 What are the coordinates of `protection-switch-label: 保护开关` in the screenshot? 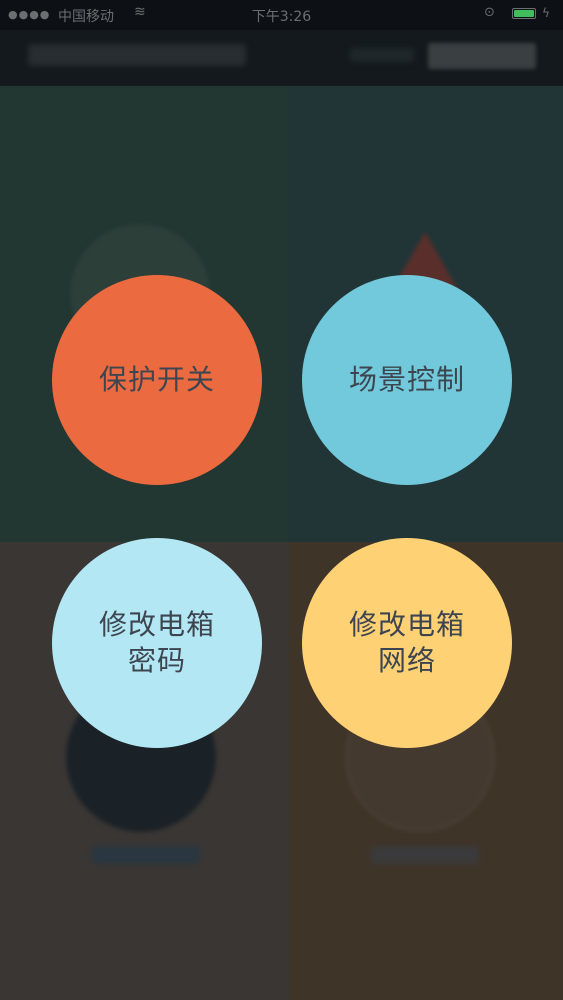 It's located at (156, 379).